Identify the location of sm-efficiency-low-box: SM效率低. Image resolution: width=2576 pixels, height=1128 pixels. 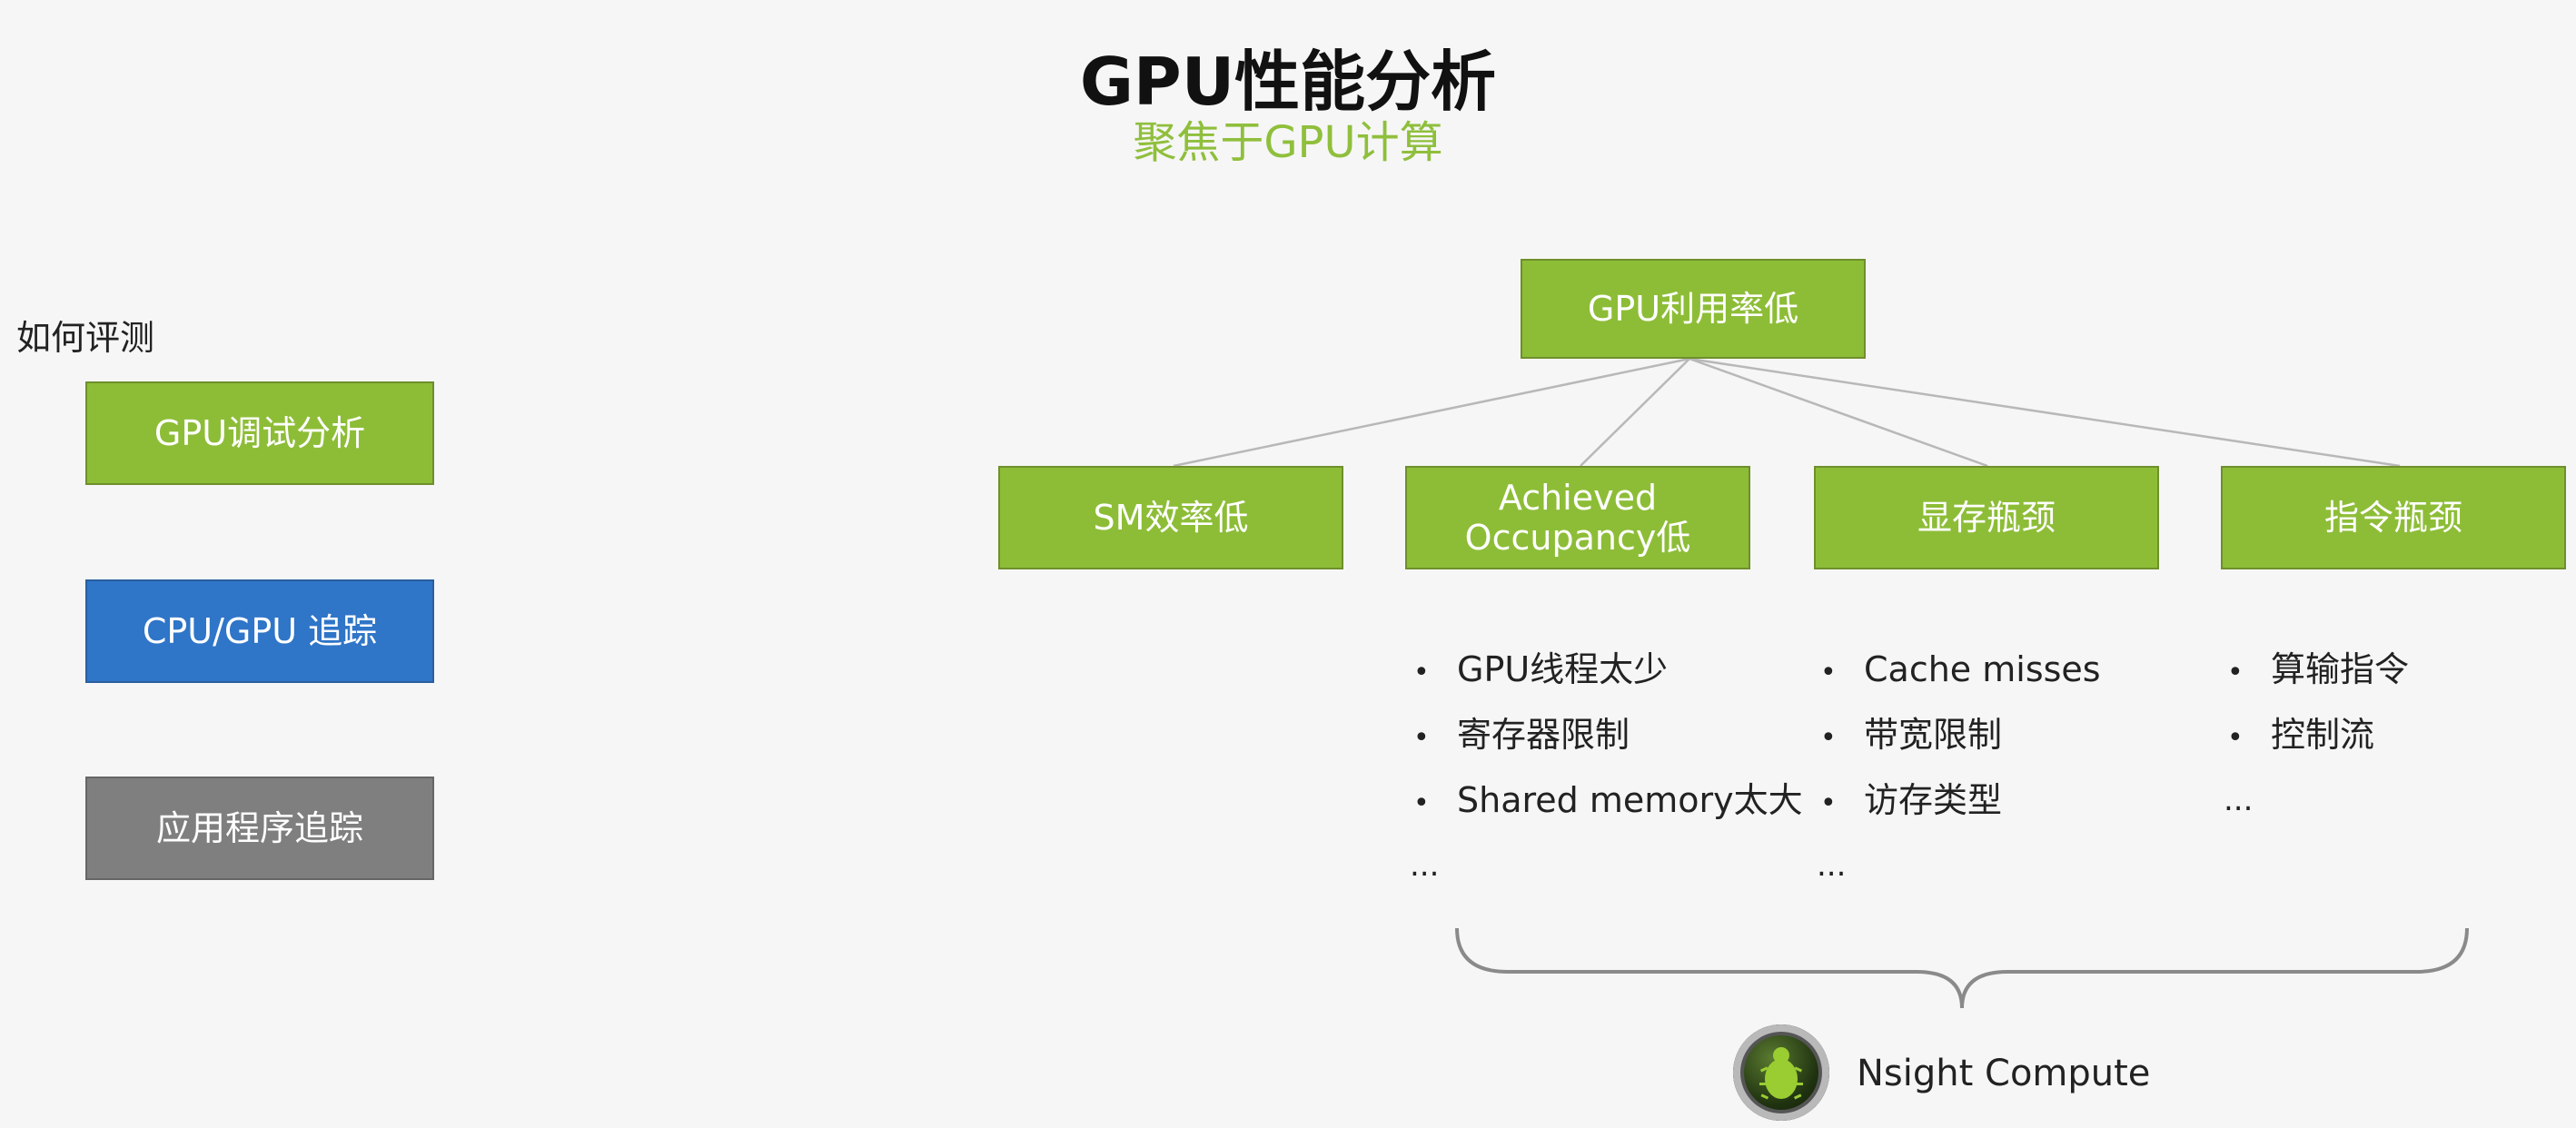
(1170, 517).